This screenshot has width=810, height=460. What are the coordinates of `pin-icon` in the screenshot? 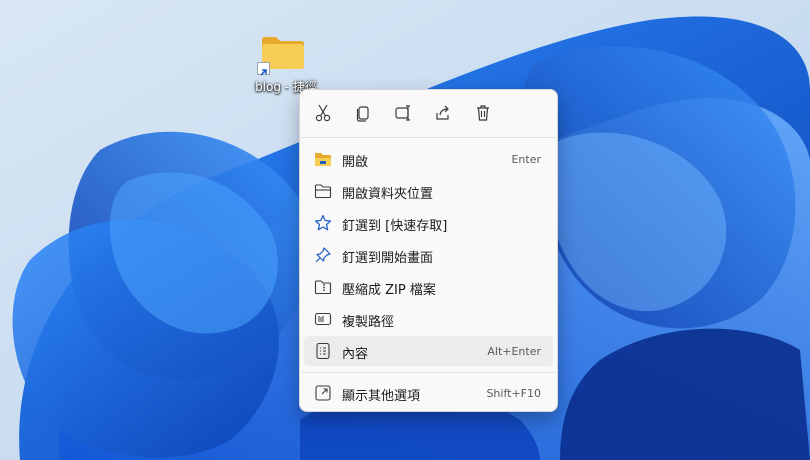 It's located at (323, 255).